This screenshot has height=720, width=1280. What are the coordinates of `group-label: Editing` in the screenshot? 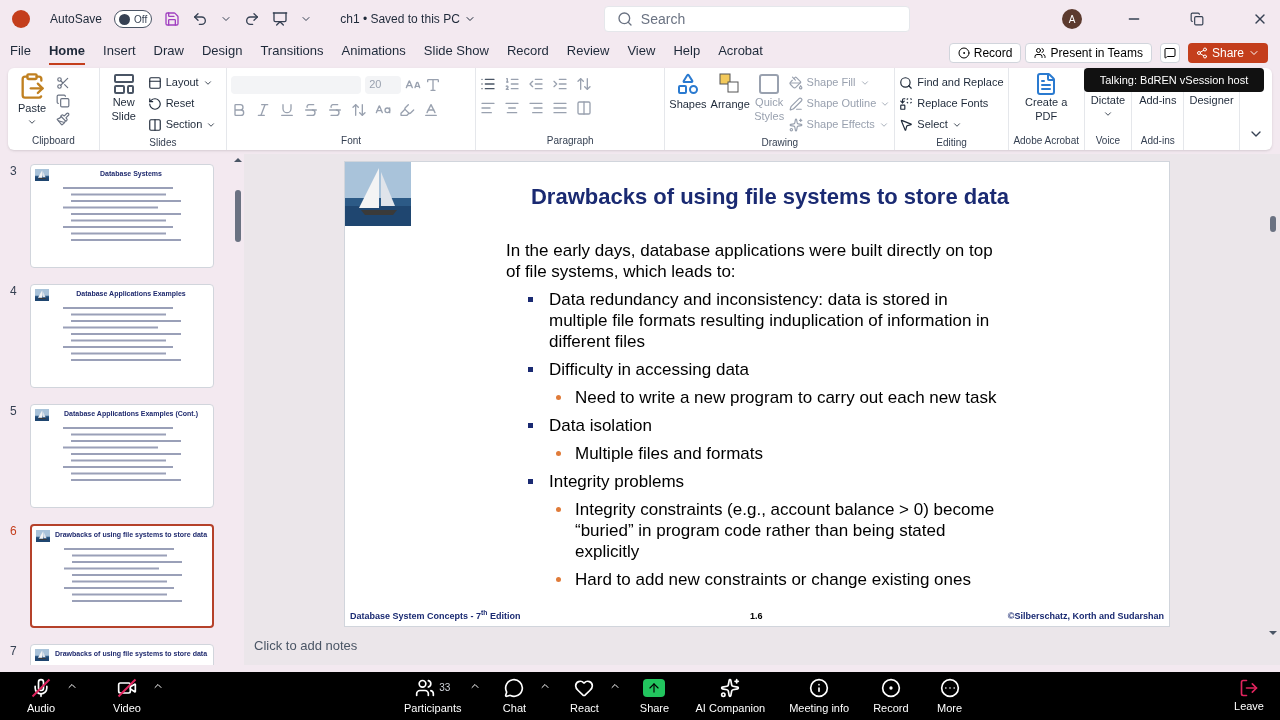 It's located at (951, 143).